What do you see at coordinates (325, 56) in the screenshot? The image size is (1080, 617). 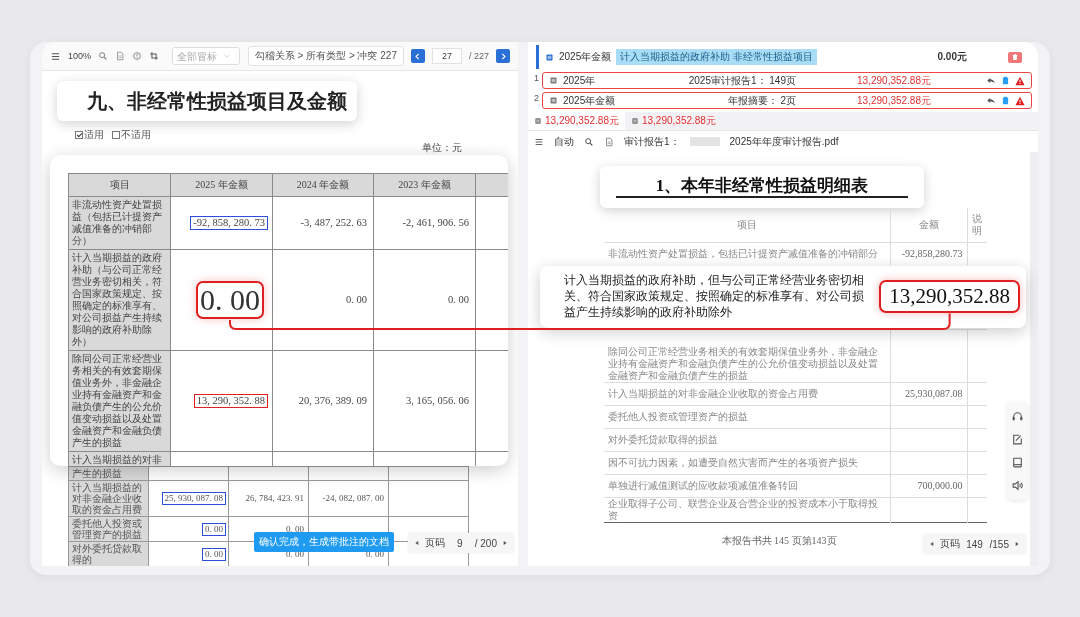 I see `breadcrumb: 勾稽关系 > 所有类型 > 冲突 227` at bounding box center [325, 56].